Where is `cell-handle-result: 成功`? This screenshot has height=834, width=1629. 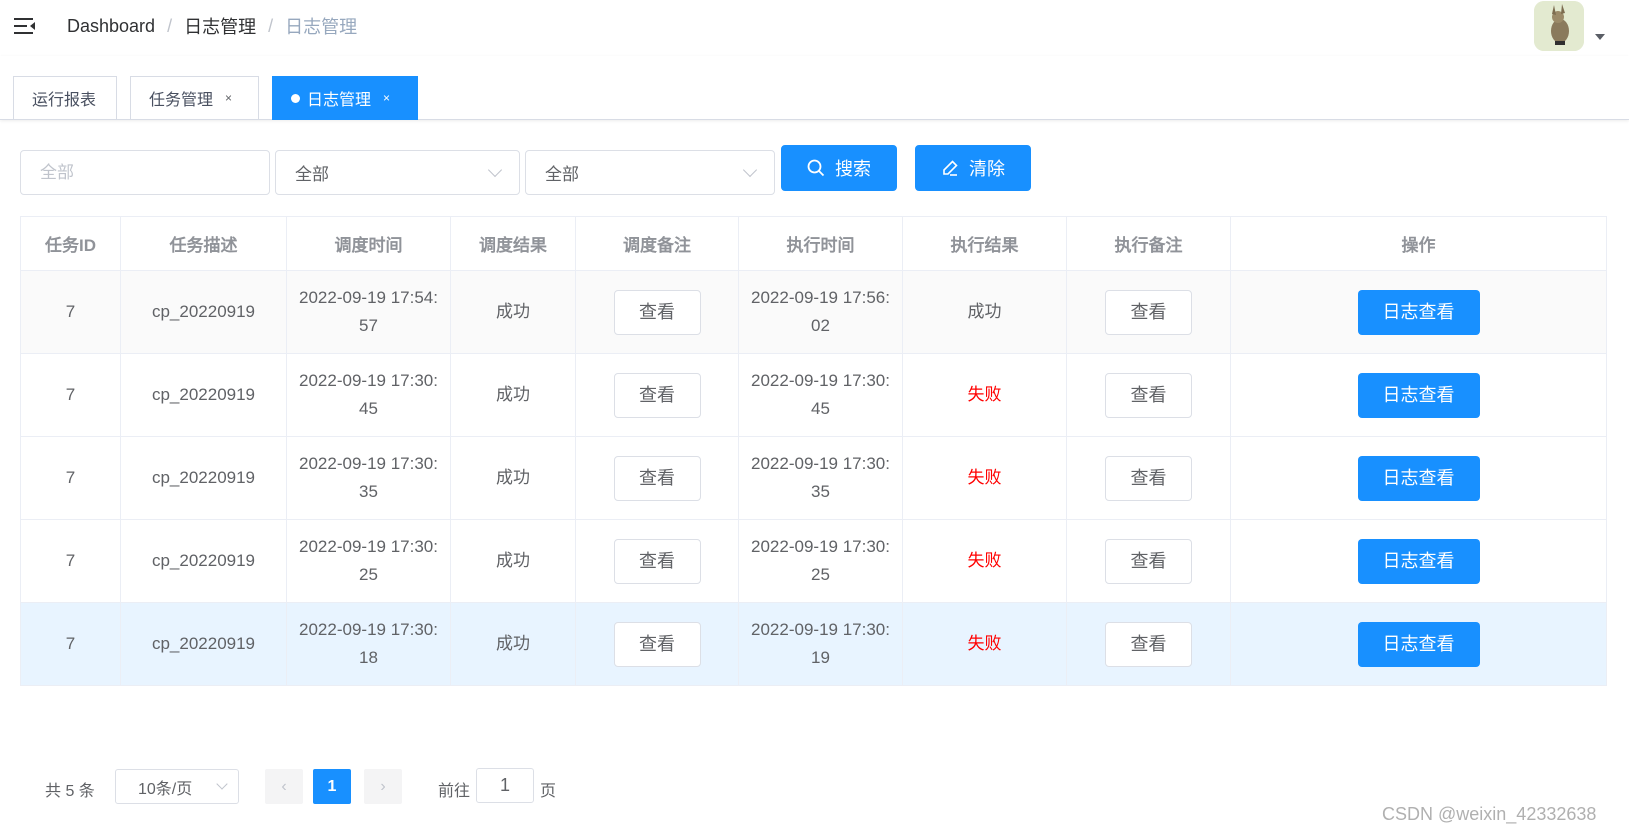
cell-handle-result: 成功 is located at coordinates (984, 312).